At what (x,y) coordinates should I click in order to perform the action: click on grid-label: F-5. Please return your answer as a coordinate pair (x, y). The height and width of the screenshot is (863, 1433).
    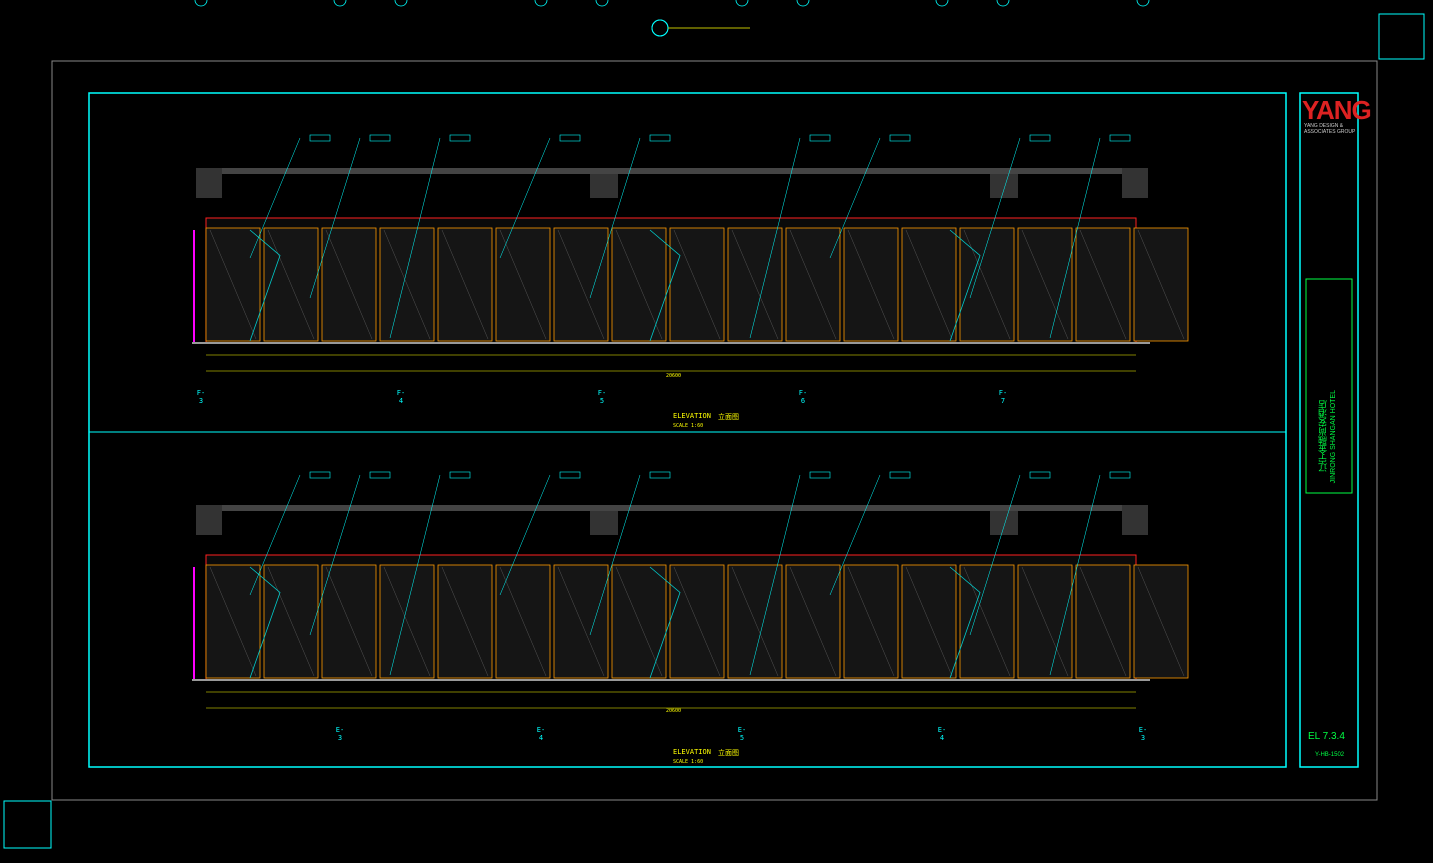
    Looking at the image, I should click on (602, 397).